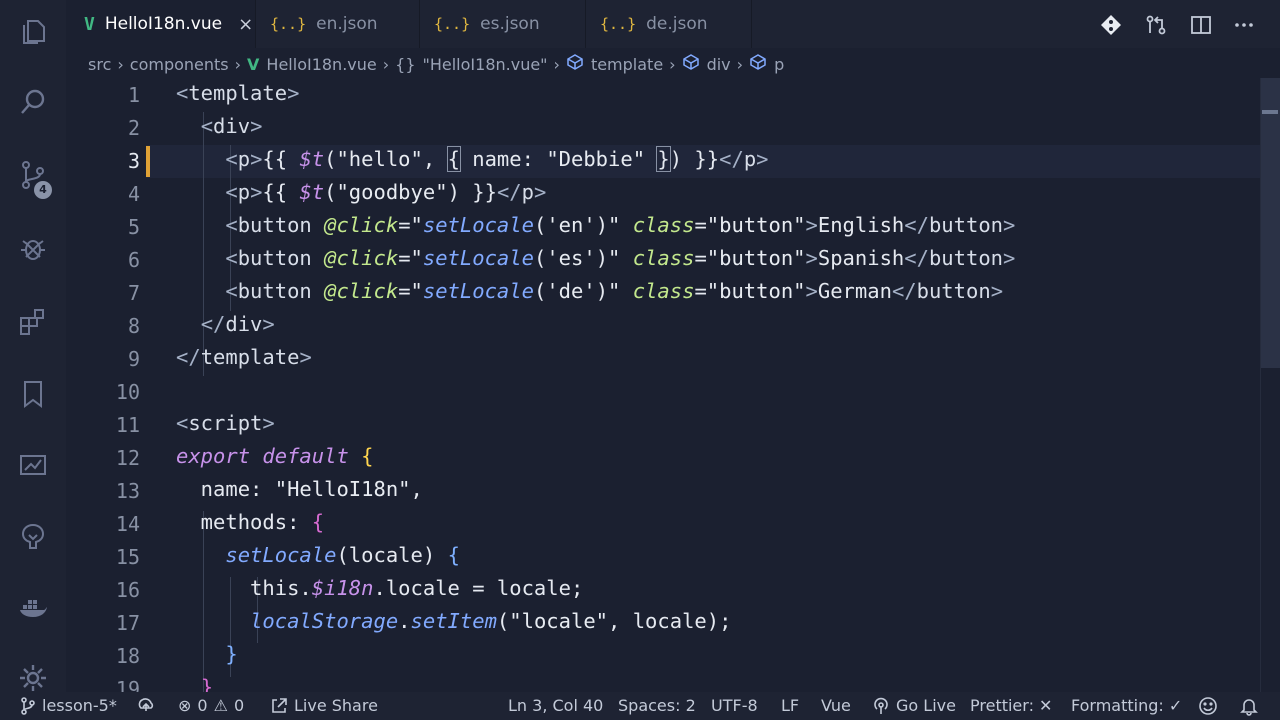 This screenshot has width=1280, height=720. Describe the element at coordinates (33, 248) in the screenshot. I see `debug-icon` at that location.